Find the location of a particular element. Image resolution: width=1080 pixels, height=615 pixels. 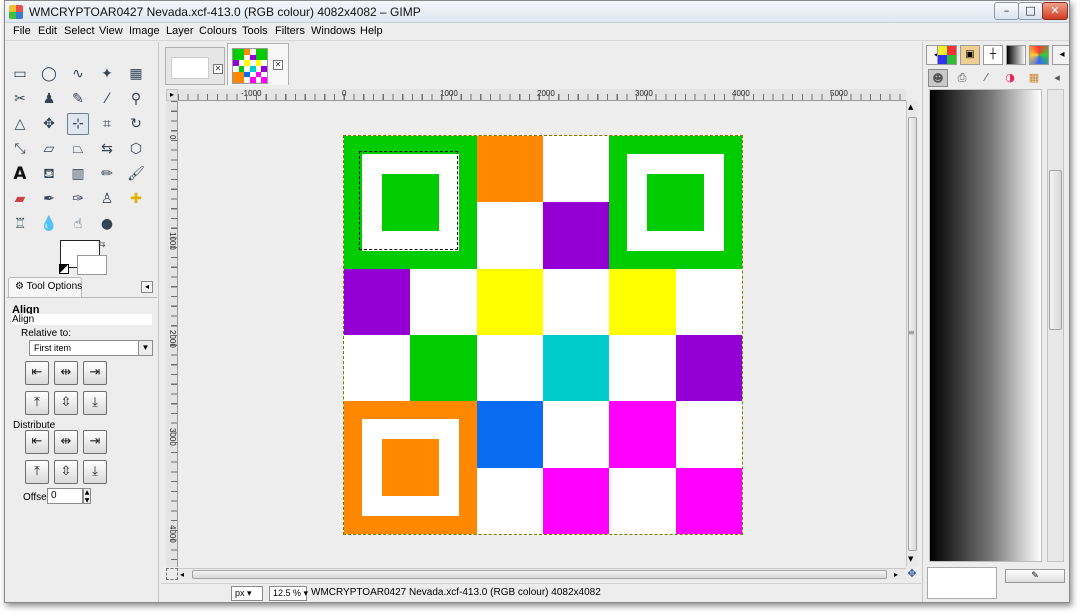

move-icon: ✥ is located at coordinates (49, 124).